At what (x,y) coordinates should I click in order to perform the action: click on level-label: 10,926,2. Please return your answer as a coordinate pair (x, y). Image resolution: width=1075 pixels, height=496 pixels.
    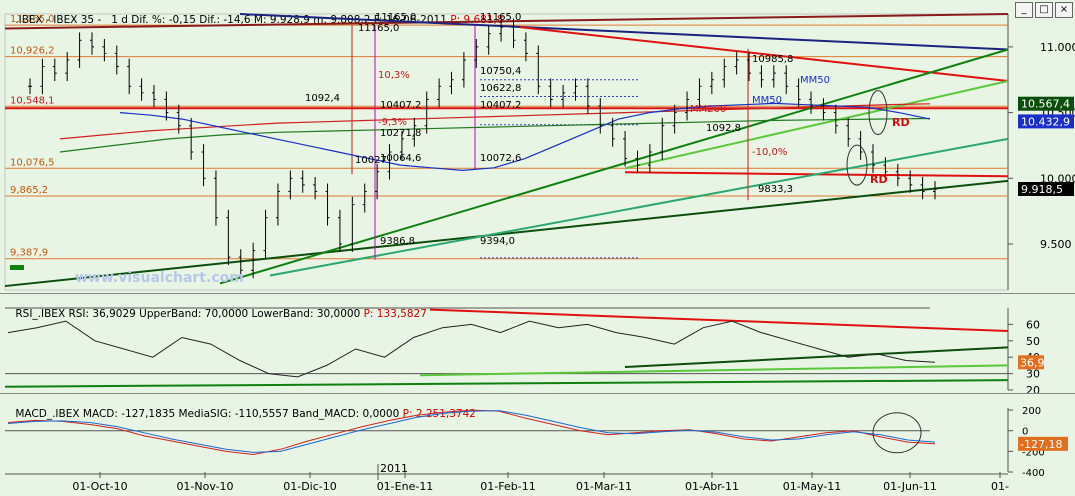
    Looking at the image, I should click on (32, 51).